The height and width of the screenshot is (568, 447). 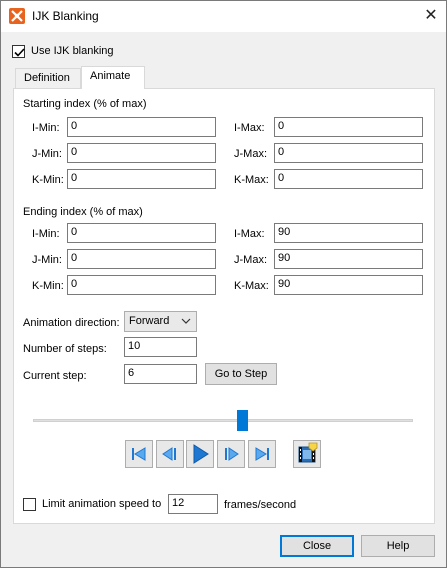 I want to click on tab-definition: Definition, so click(x=48, y=78).